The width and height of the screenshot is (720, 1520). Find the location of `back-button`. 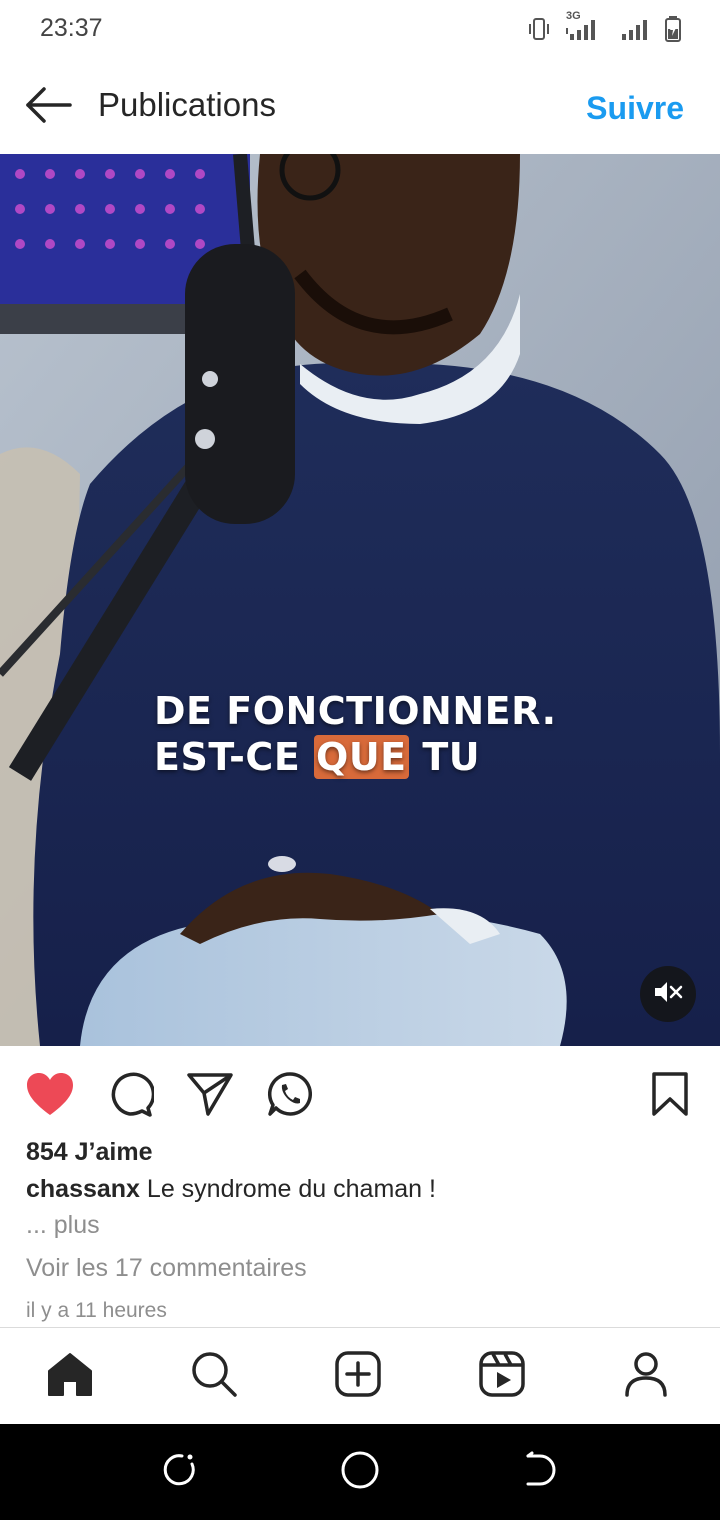

back-button is located at coordinates (48, 107).